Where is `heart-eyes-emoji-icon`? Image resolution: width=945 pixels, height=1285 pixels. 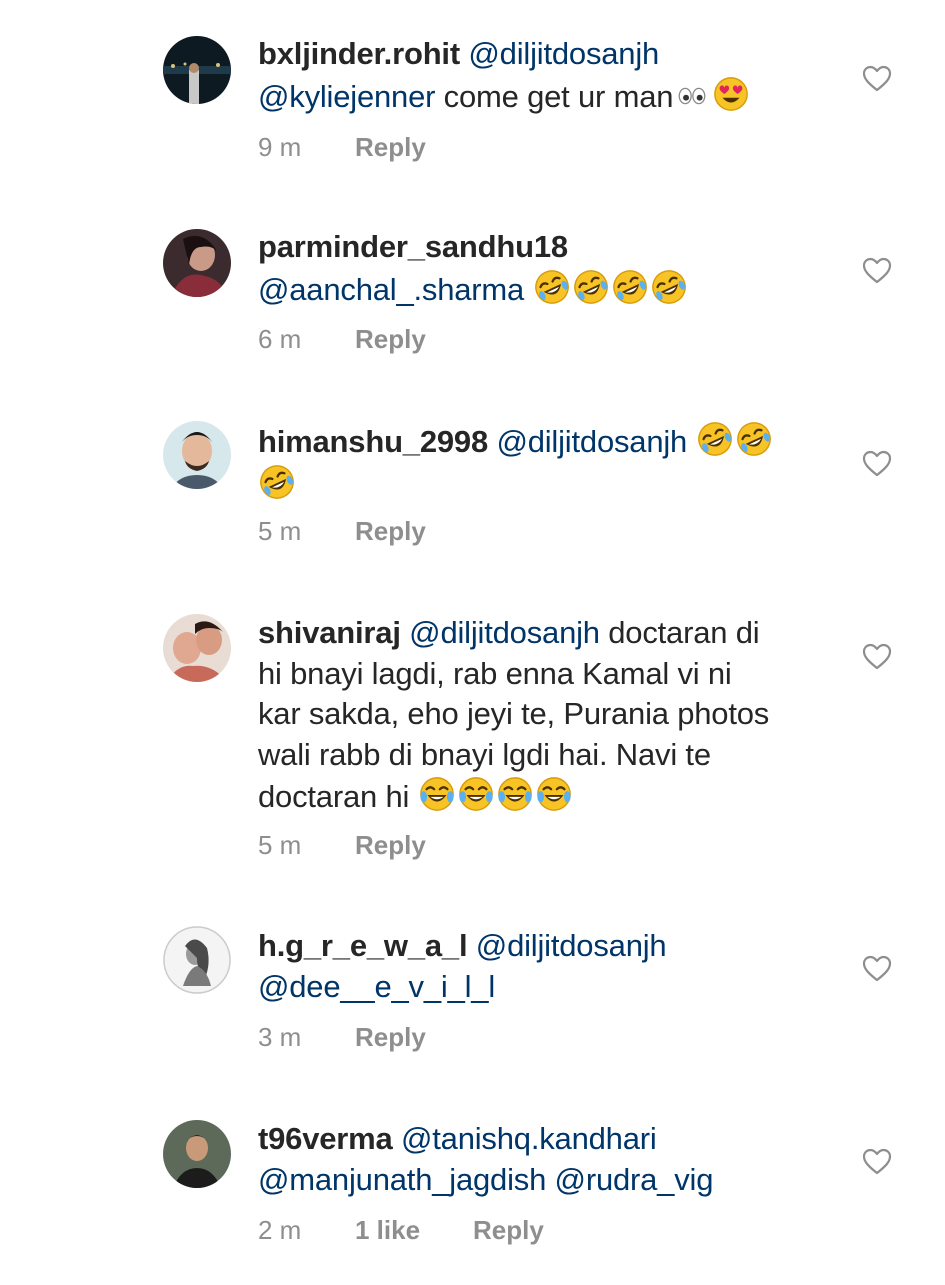
heart-eyes-emoji-icon is located at coordinates (731, 94).